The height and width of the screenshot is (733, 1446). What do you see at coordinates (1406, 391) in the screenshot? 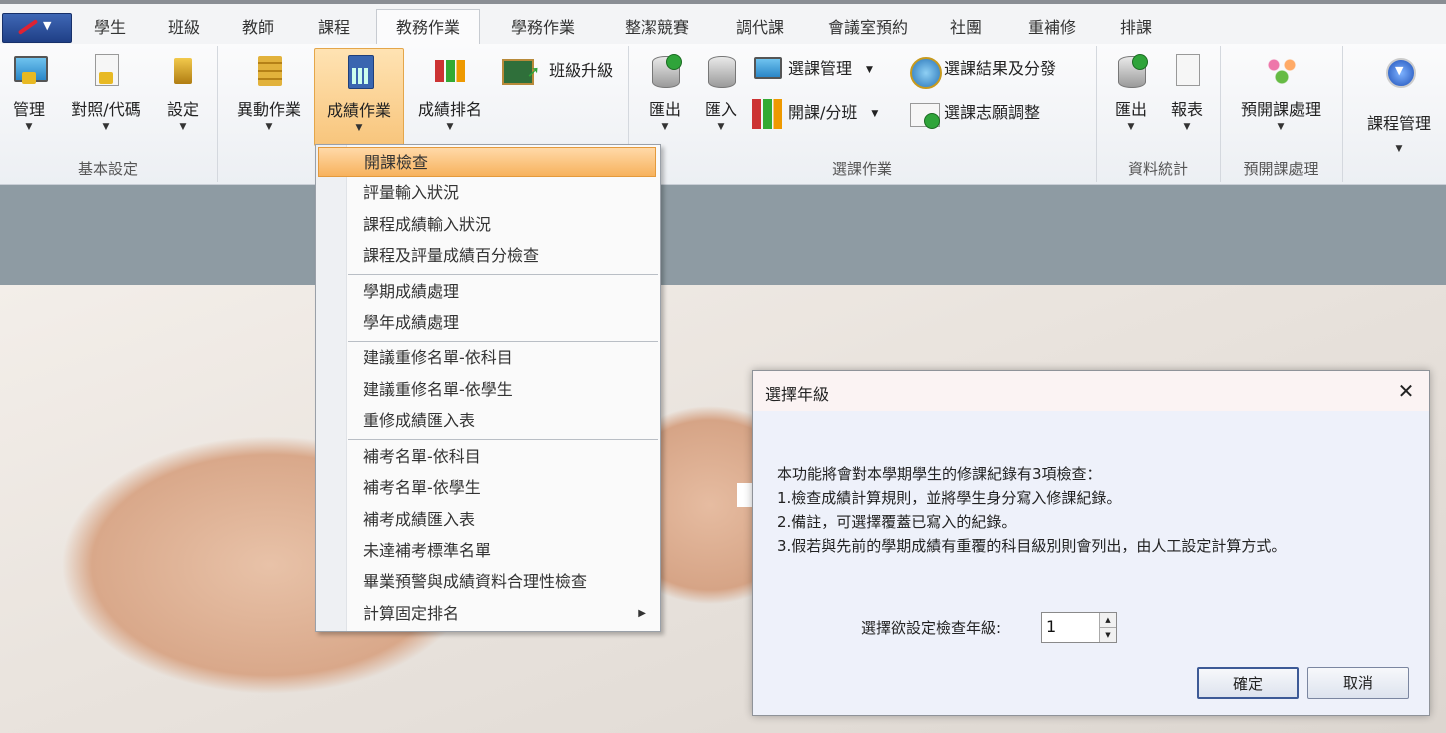
I see `close-icon: ✕` at bounding box center [1406, 391].